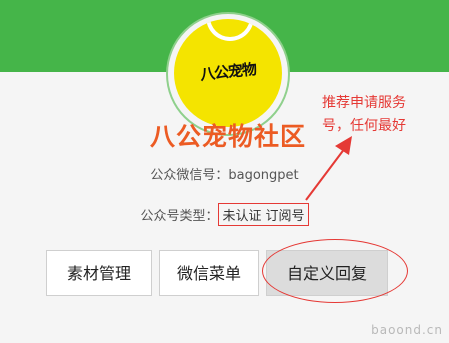  Describe the element at coordinates (407, 330) in the screenshot. I see `watermark: baoond.cn` at that location.